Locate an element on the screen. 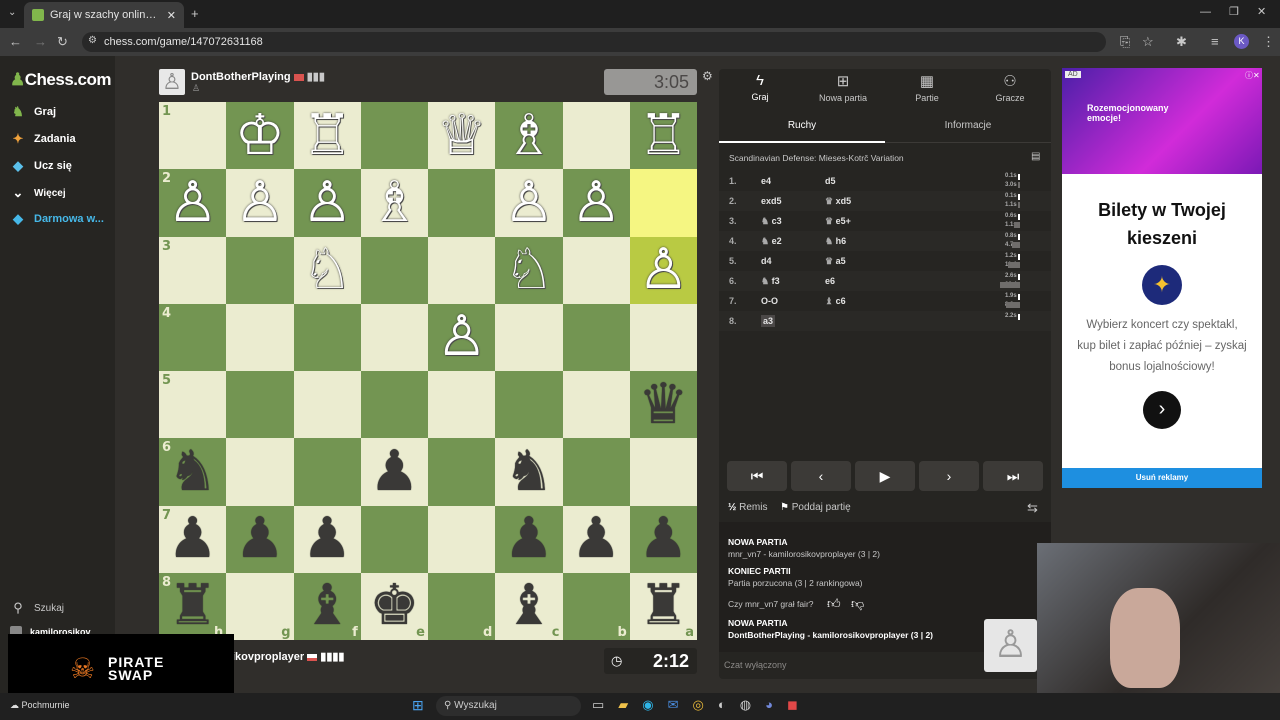 This screenshot has width=1280, height=720. board-square: 4 is located at coordinates (193, 337).